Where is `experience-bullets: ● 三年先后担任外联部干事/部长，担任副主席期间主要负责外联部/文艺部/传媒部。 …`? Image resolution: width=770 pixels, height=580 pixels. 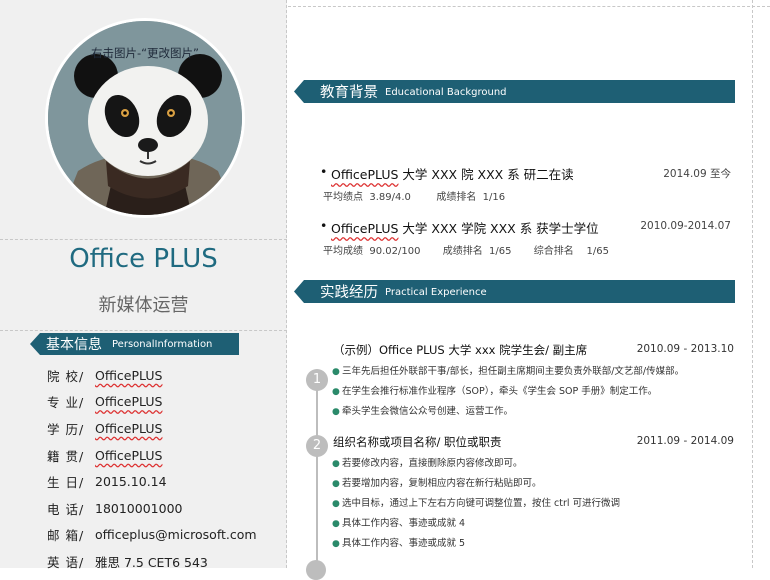
experience-bullets: ● 三年先后担任外联部干事/部长，担任副主席期间主要负责外联部/文艺部/传媒部。 … is located at coordinates (537, 392).